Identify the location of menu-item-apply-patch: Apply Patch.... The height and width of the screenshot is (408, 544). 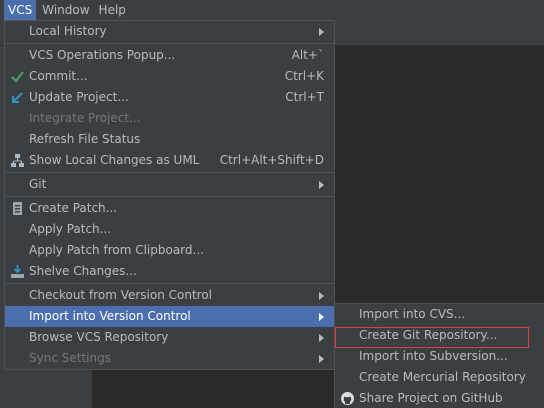
(169, 229).